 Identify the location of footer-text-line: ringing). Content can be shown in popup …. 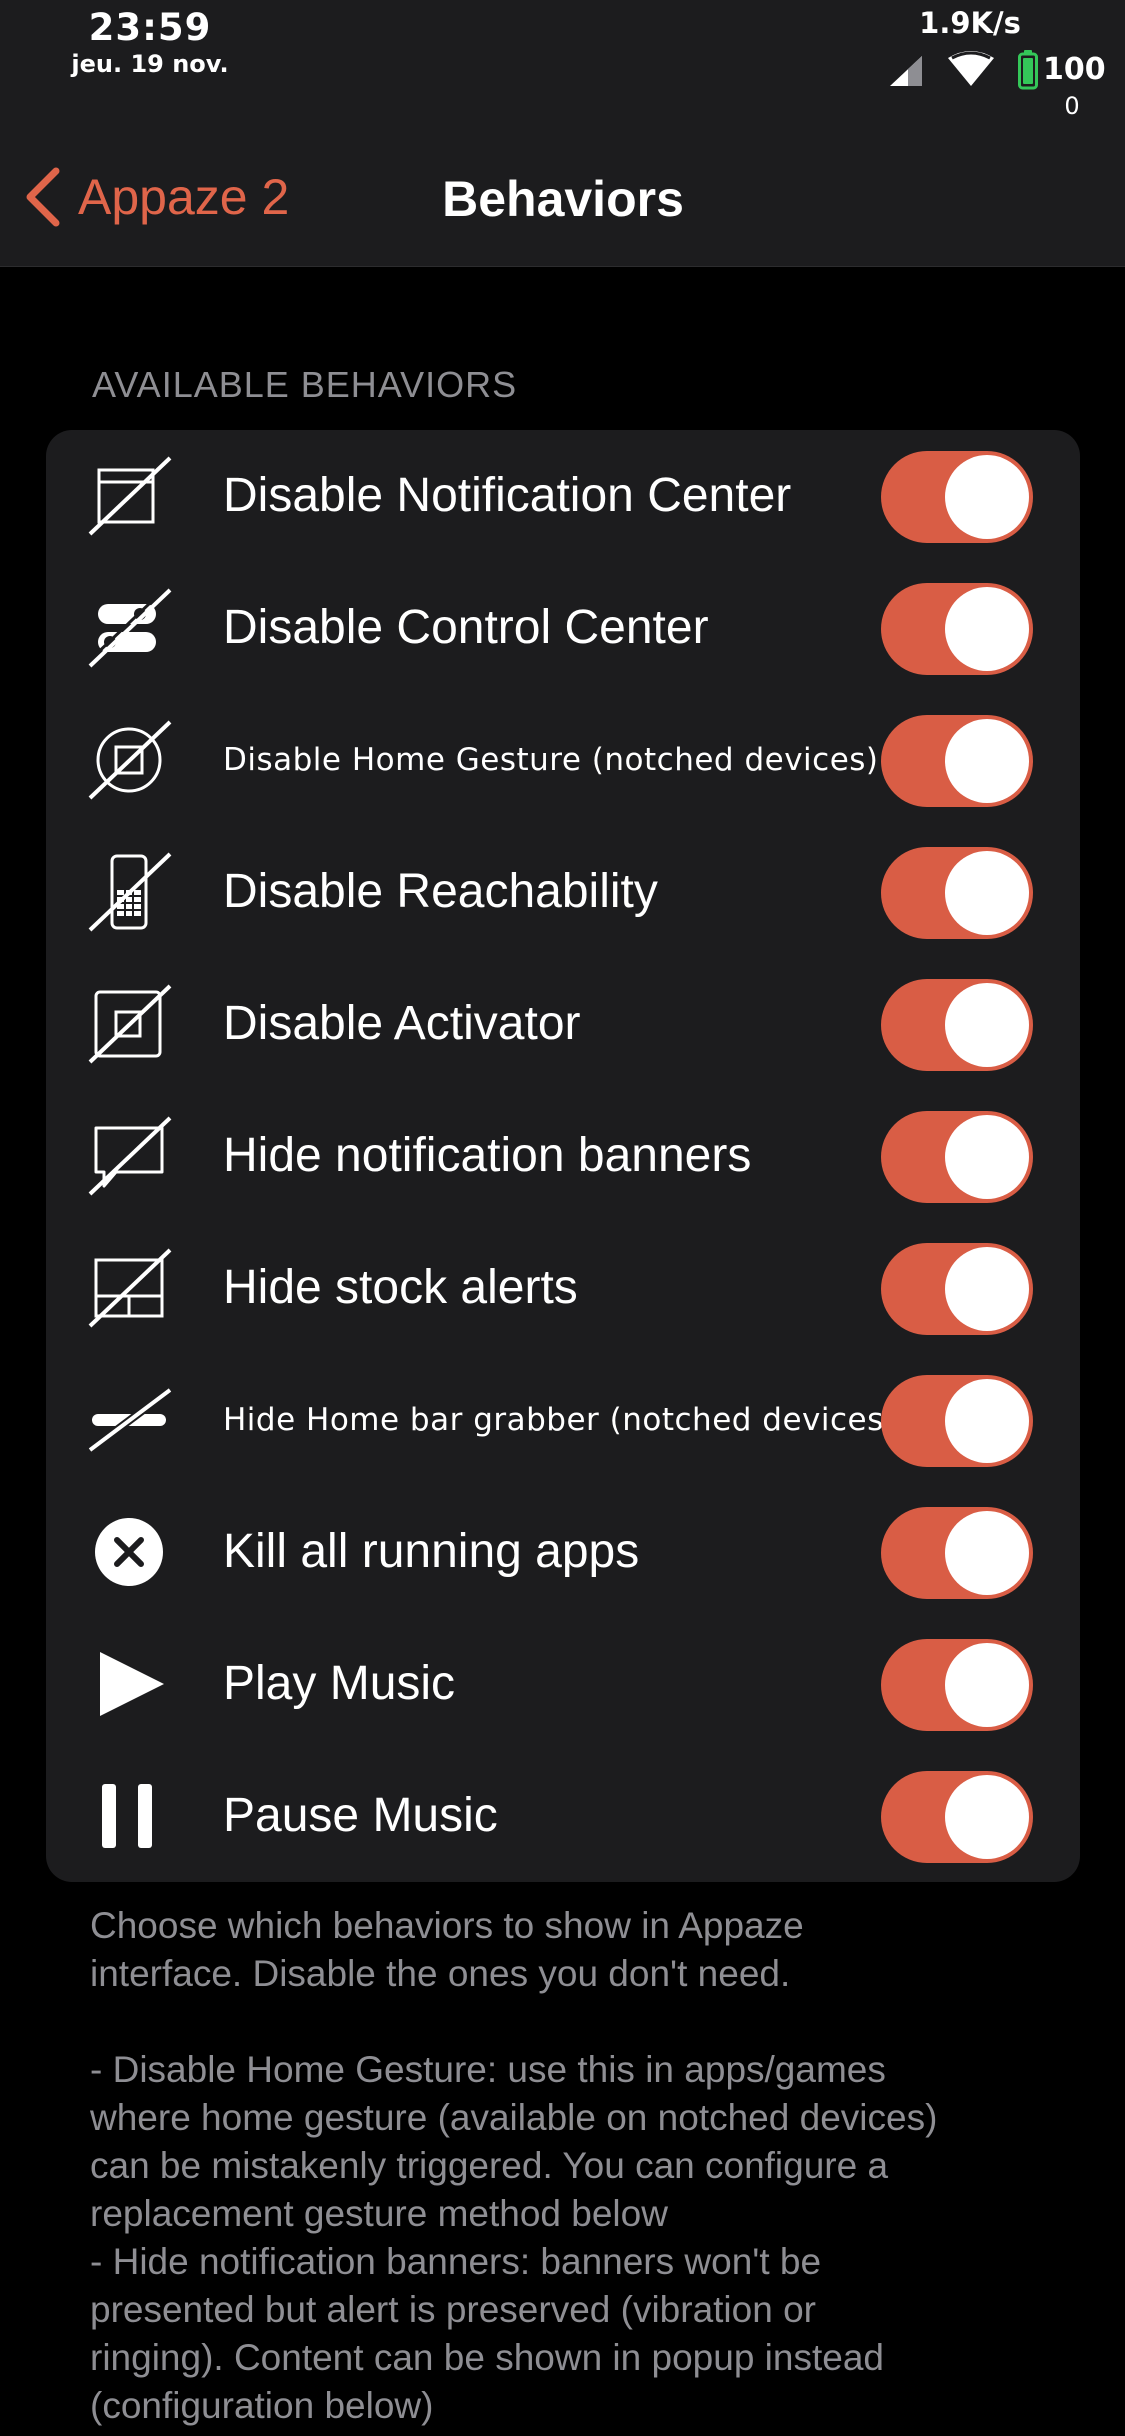
(487, 2357).